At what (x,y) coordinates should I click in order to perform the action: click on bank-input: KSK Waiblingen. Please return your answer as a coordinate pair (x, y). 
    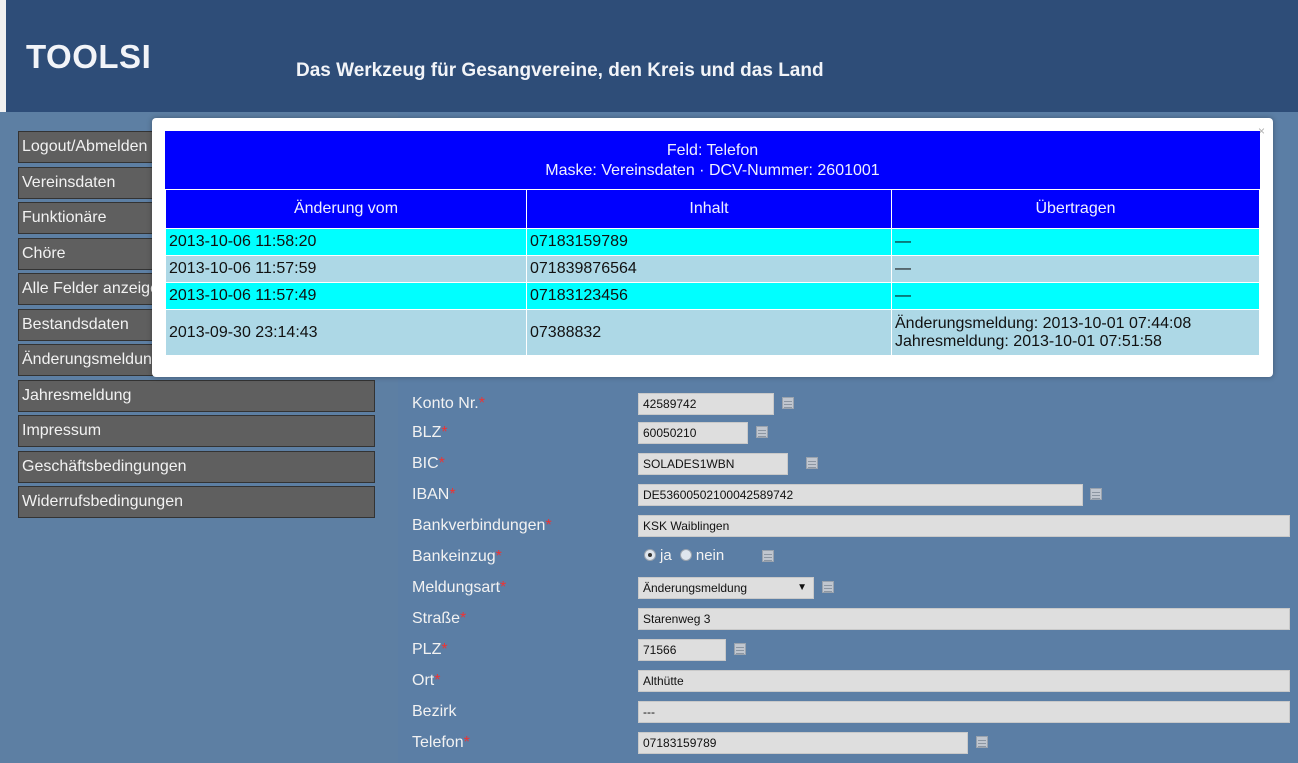
    Looking at the image, I should click on (964, 526).